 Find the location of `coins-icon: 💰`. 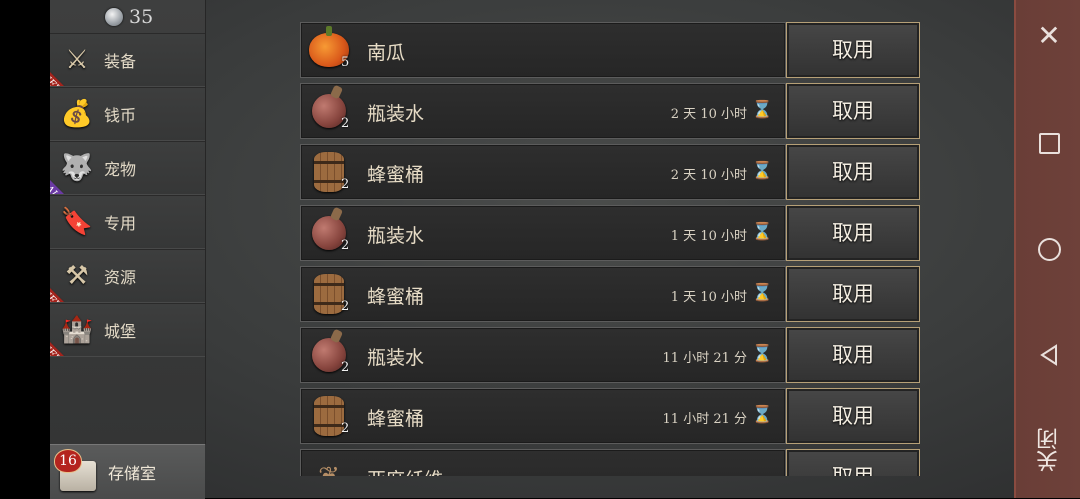

coins-icon: 💰 is located at coordinates (77, 114).